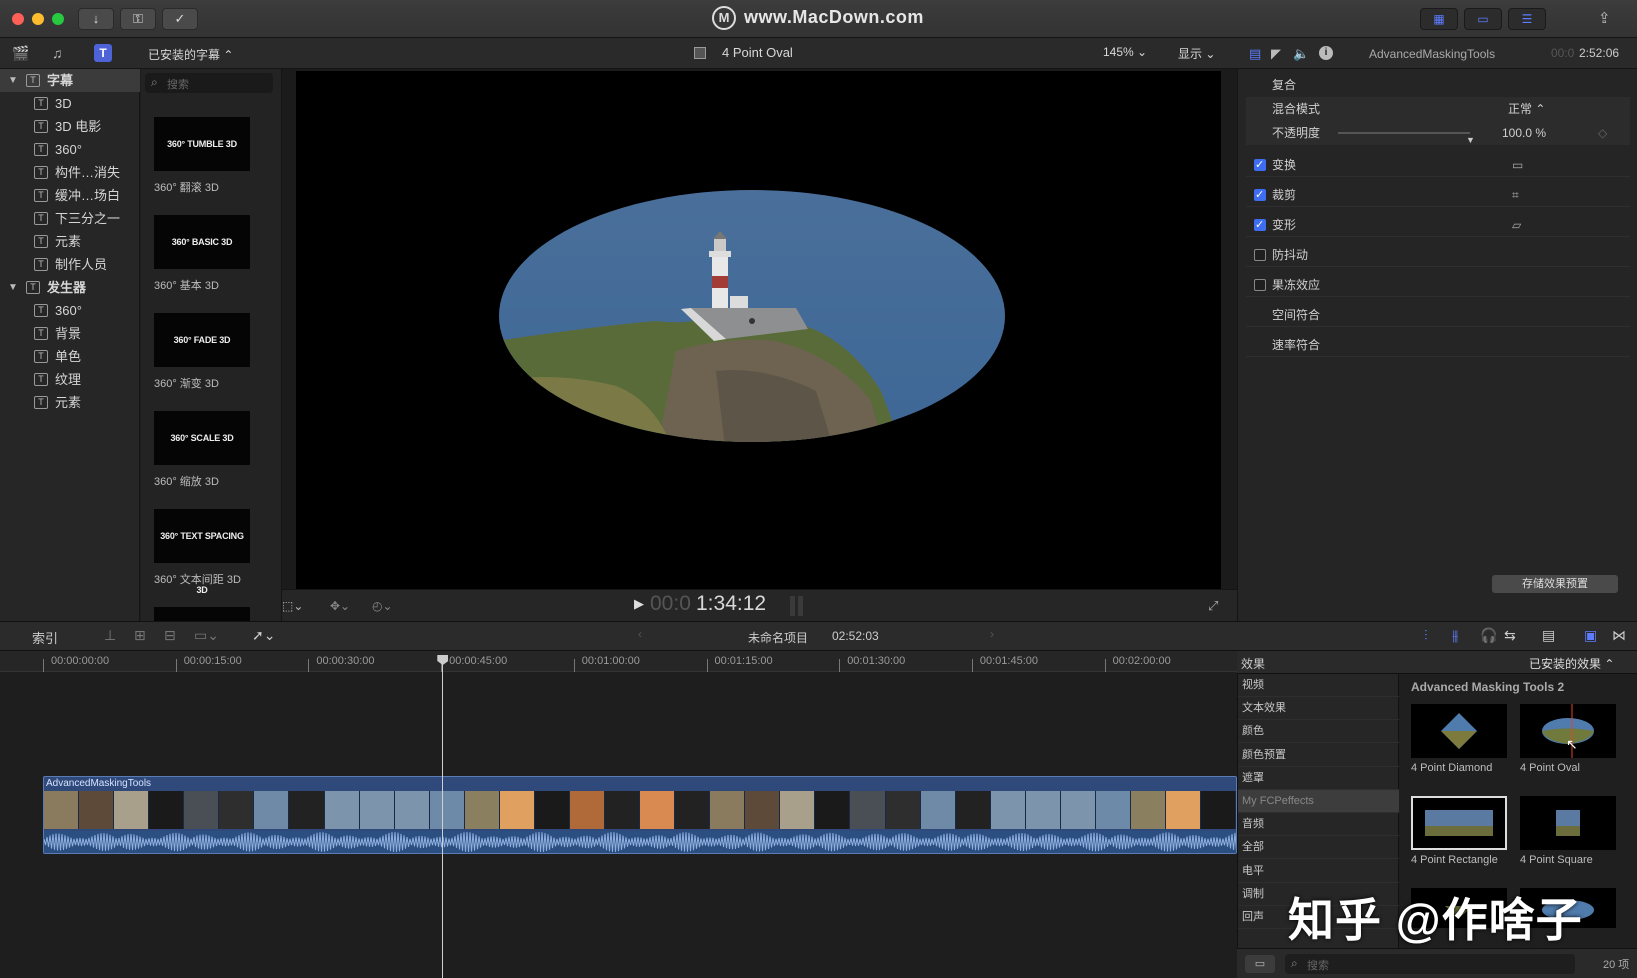 This screenshot has height=978, width=1637. I want to click on display-dropdown: 显示 ⌄, so click(1196, 53).